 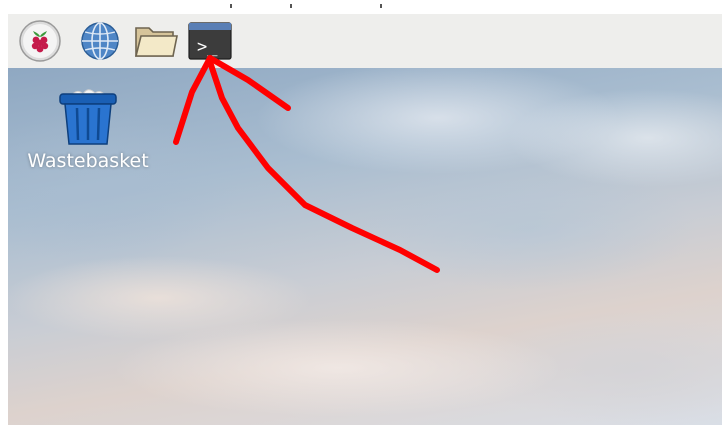 I want to click on terminal-button: >_, so click(x=210, y=41).